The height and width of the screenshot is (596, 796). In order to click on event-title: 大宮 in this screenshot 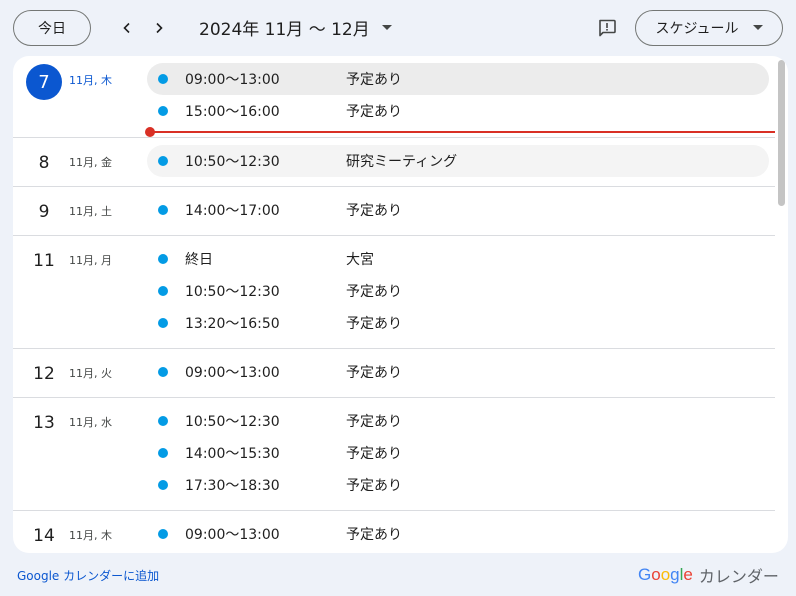, I will do `click(360, 260)`.